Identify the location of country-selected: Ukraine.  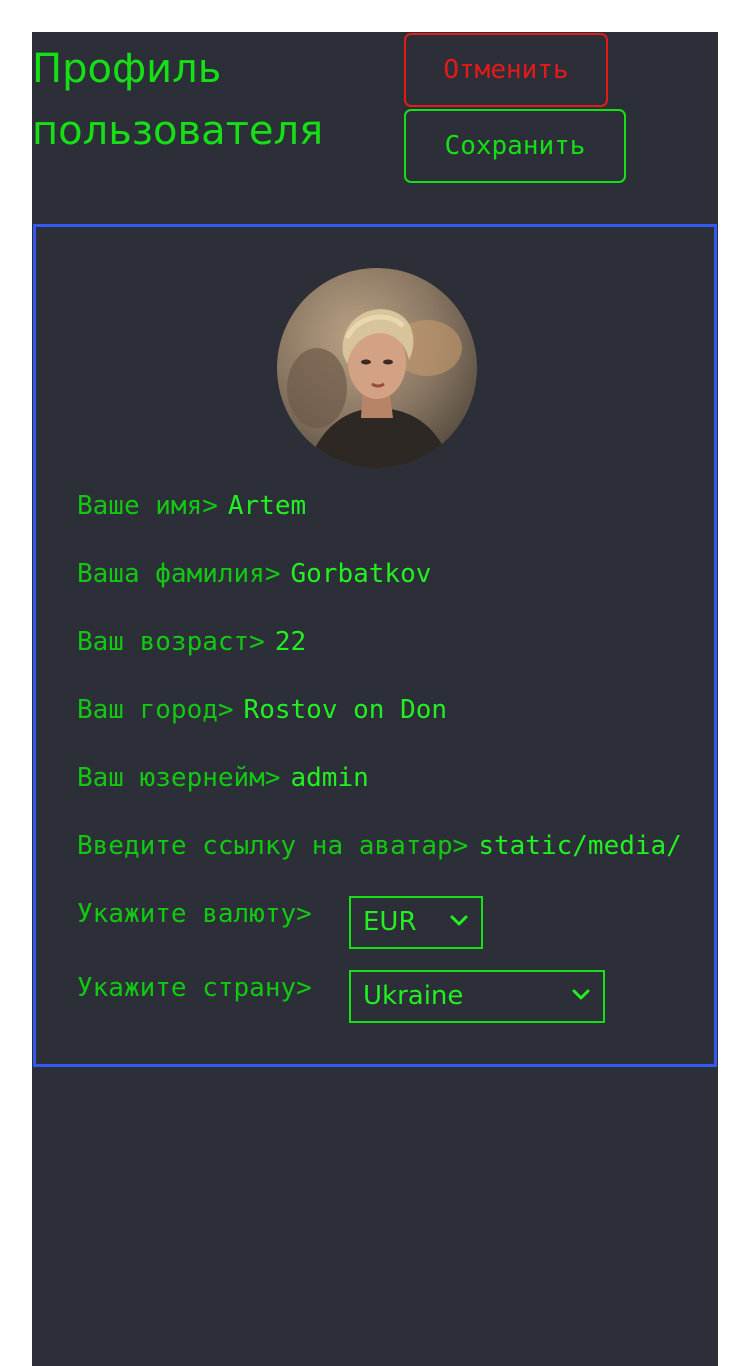
(413, 996).